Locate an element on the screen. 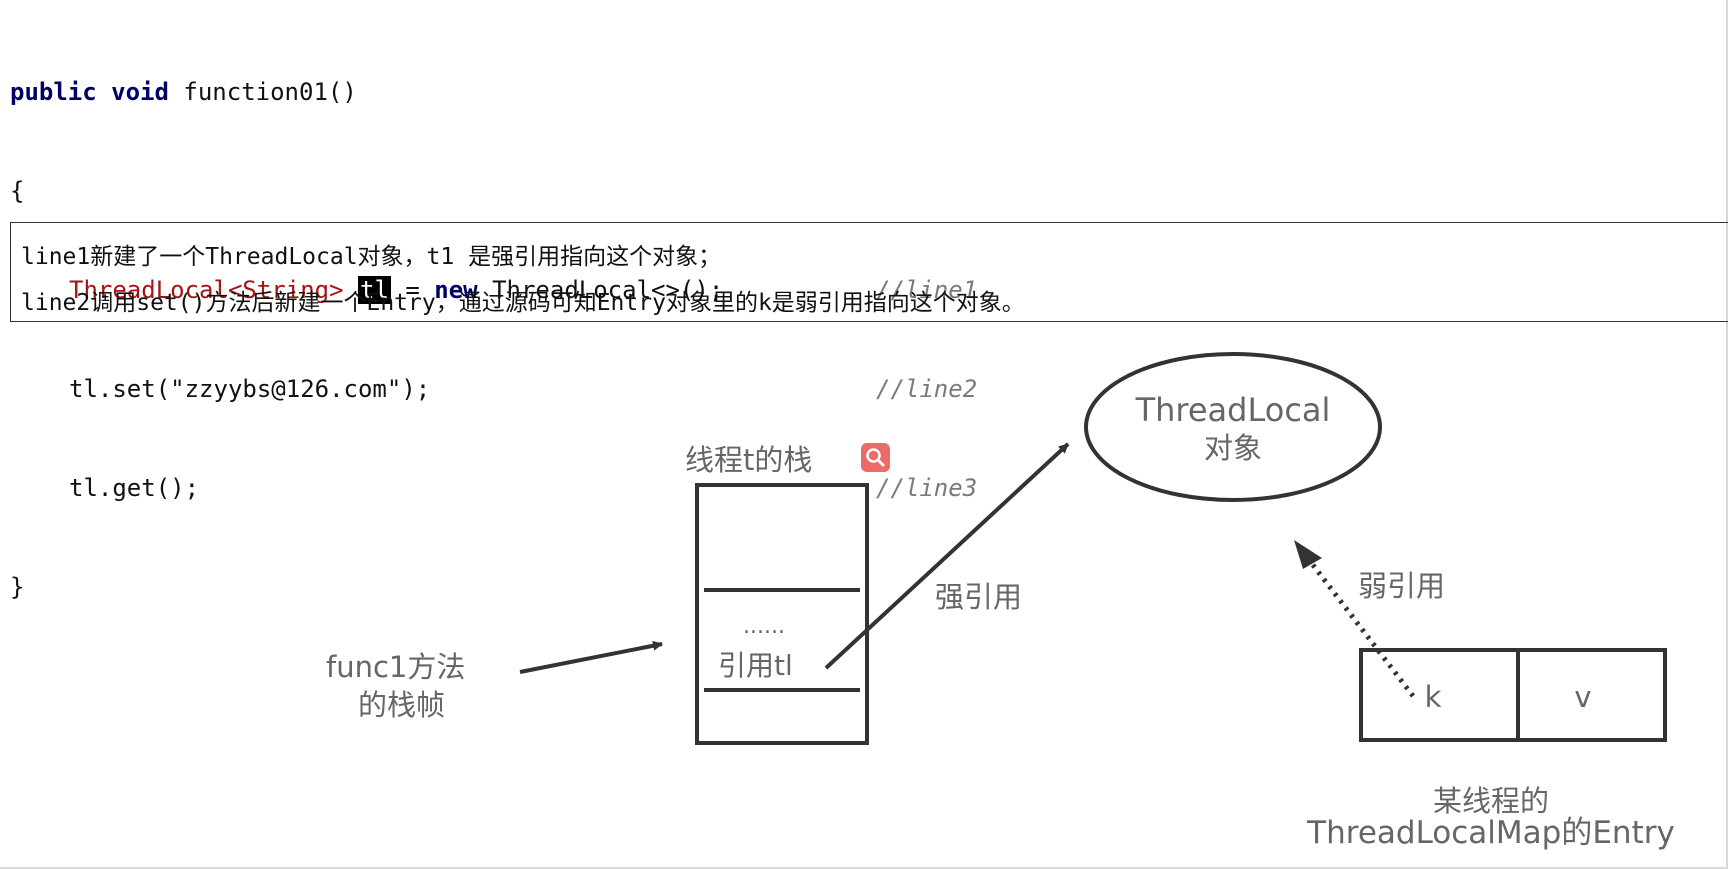 This screenshot has width=1728, height=869. code-keyword-public-void: public void is located at coordinates (89, 92).